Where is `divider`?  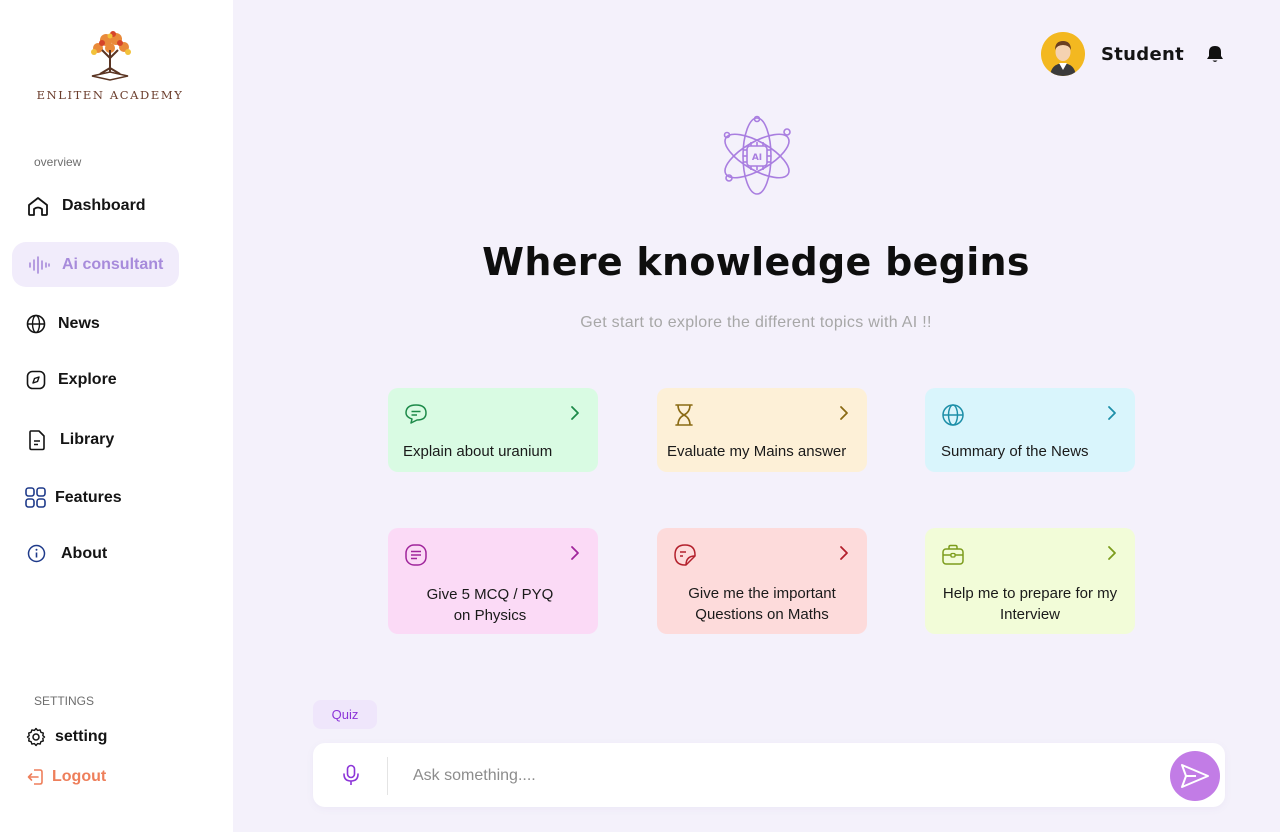 divider is located at coordinates (387, 776).